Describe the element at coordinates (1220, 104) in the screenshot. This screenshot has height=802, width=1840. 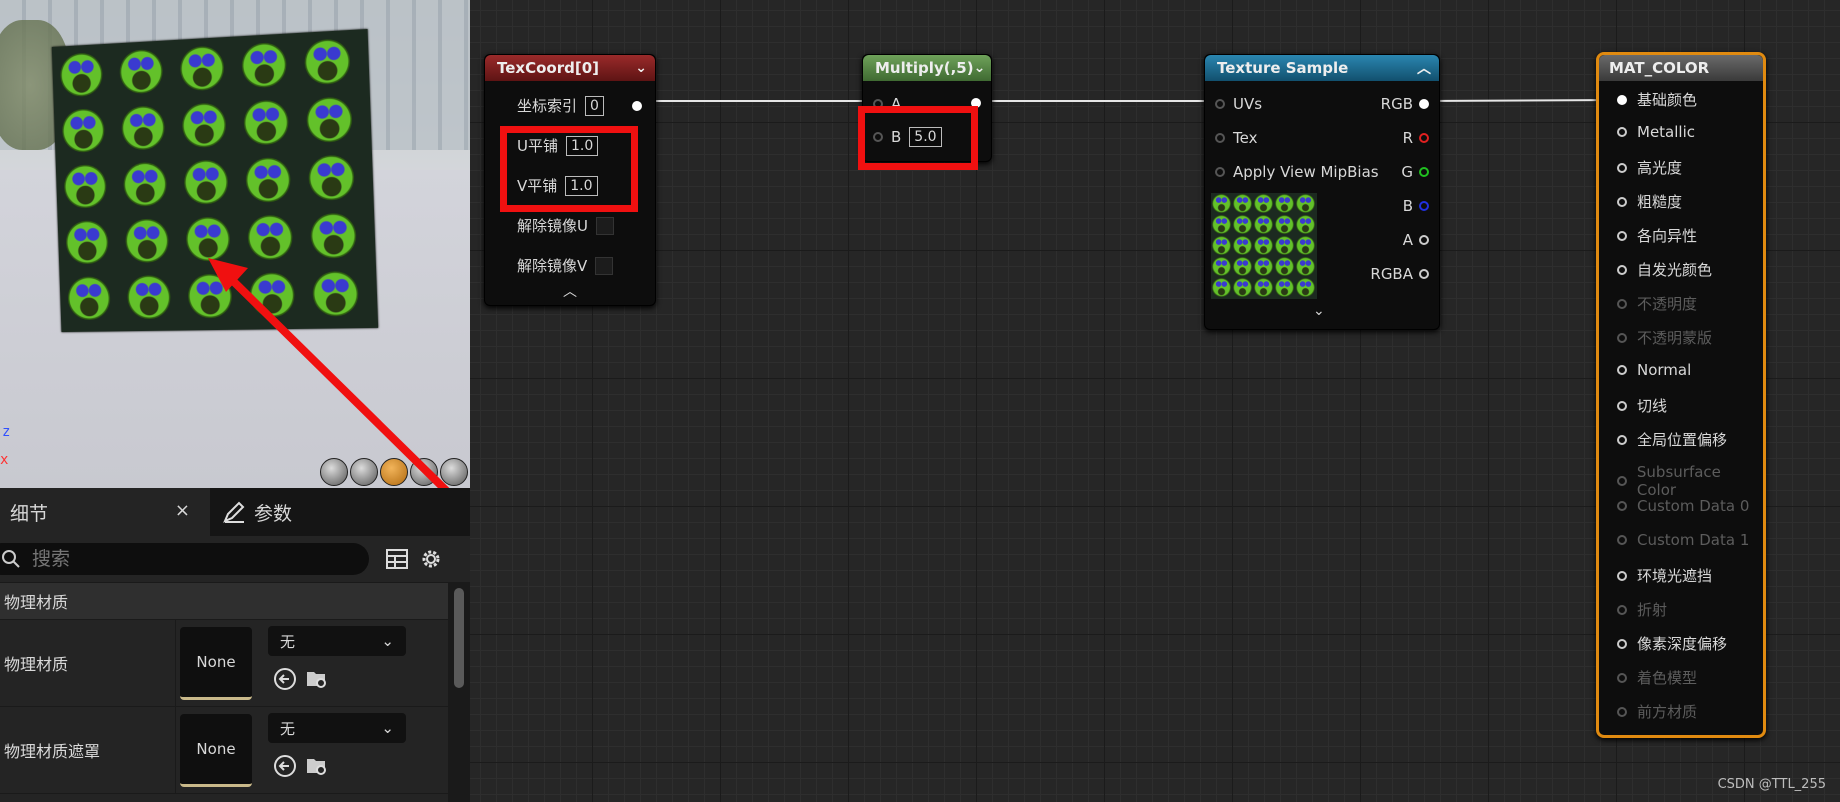
I see `input-pin-uvs` at that location.